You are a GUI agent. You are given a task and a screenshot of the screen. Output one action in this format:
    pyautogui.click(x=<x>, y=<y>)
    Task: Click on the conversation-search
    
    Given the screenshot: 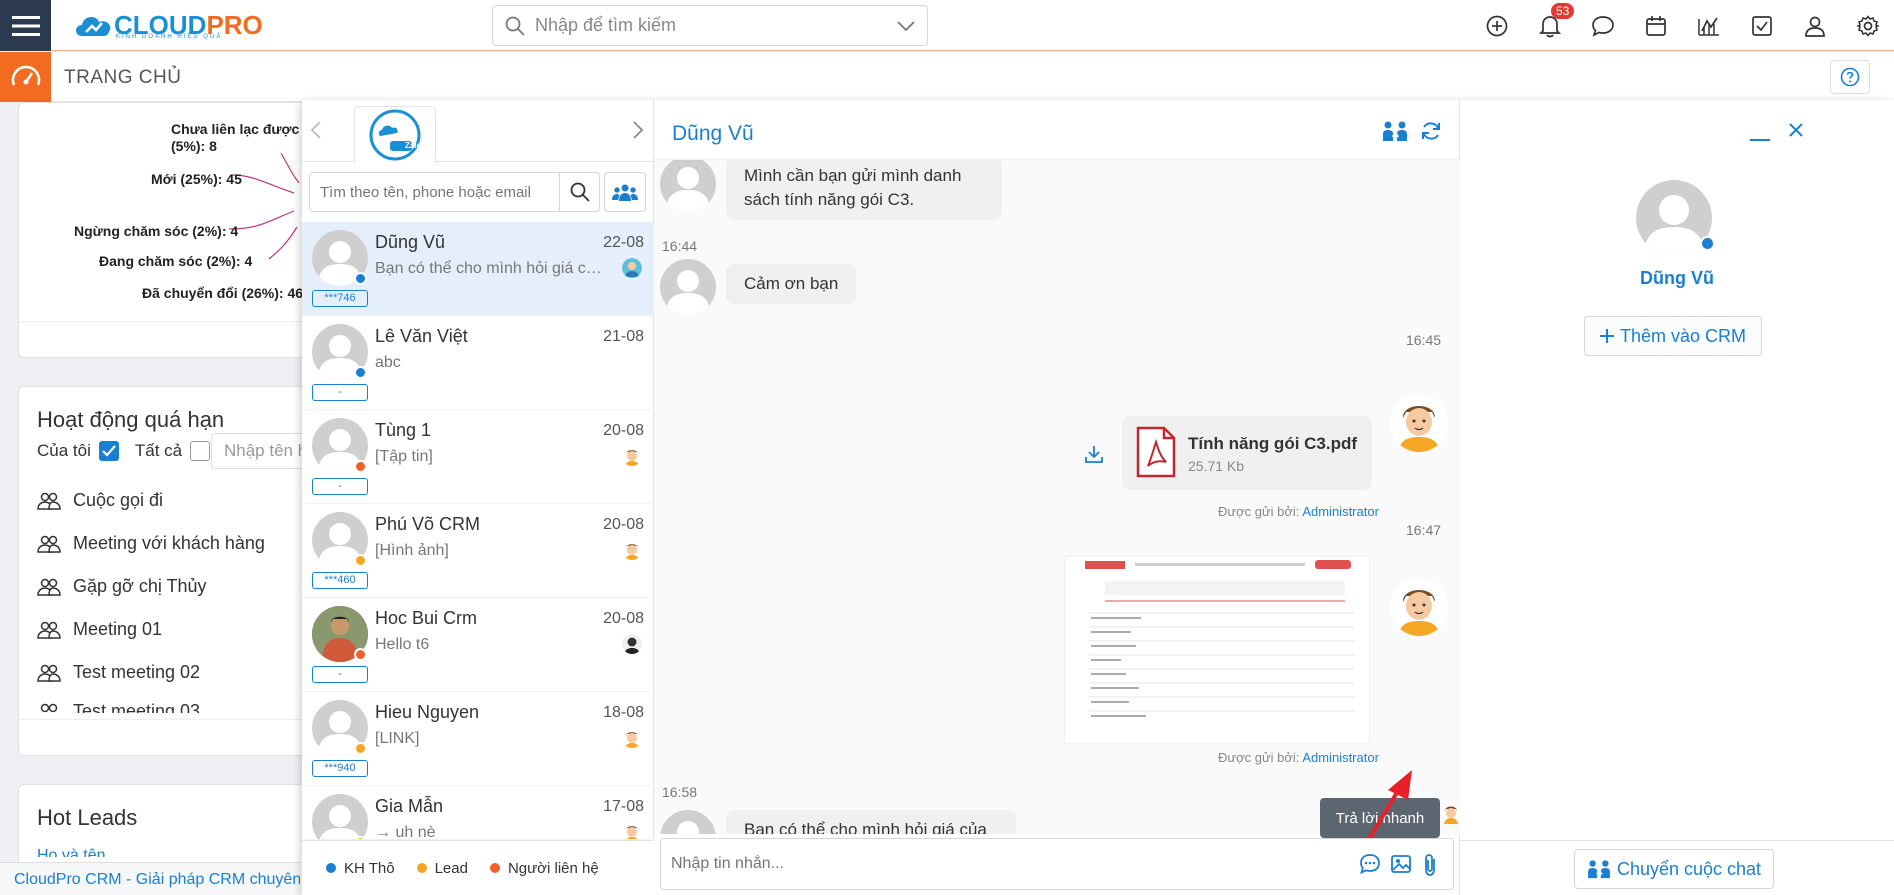 What is the action you would take?
    pyautogui.click(x=454, y=192)
    